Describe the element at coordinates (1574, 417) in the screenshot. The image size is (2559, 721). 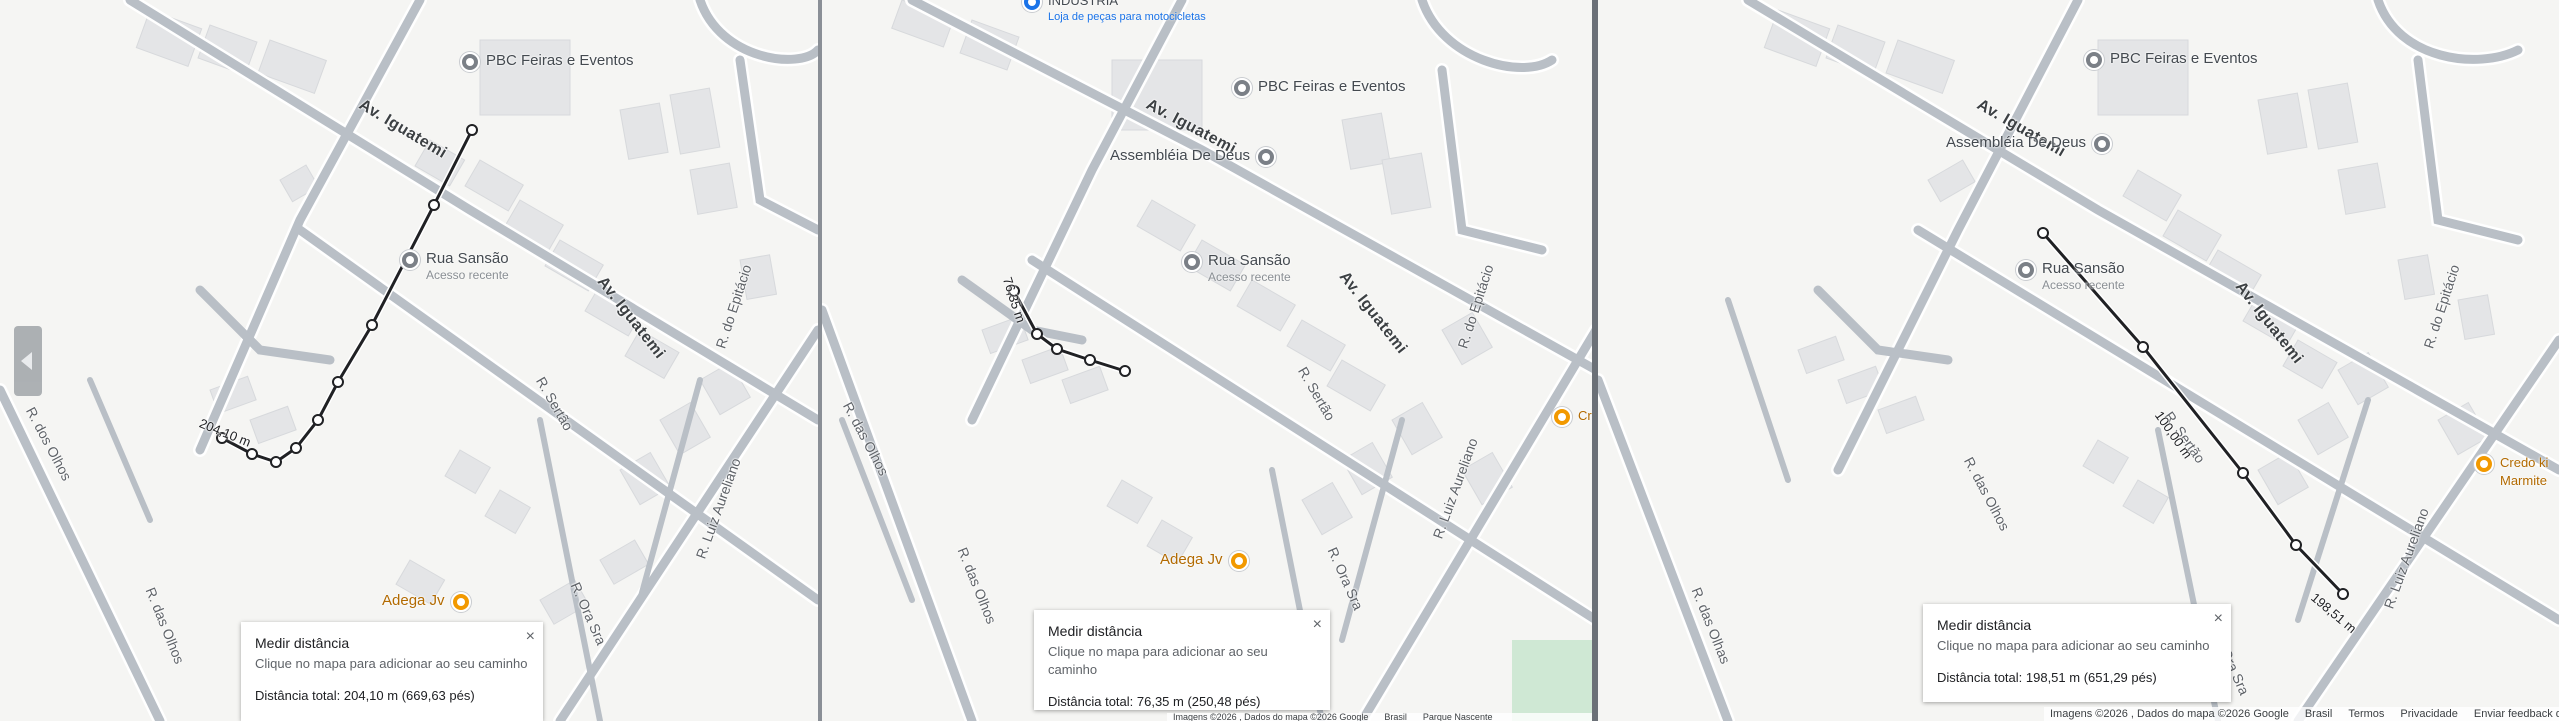
I see `poi-restaurant: Cr M` at that location.